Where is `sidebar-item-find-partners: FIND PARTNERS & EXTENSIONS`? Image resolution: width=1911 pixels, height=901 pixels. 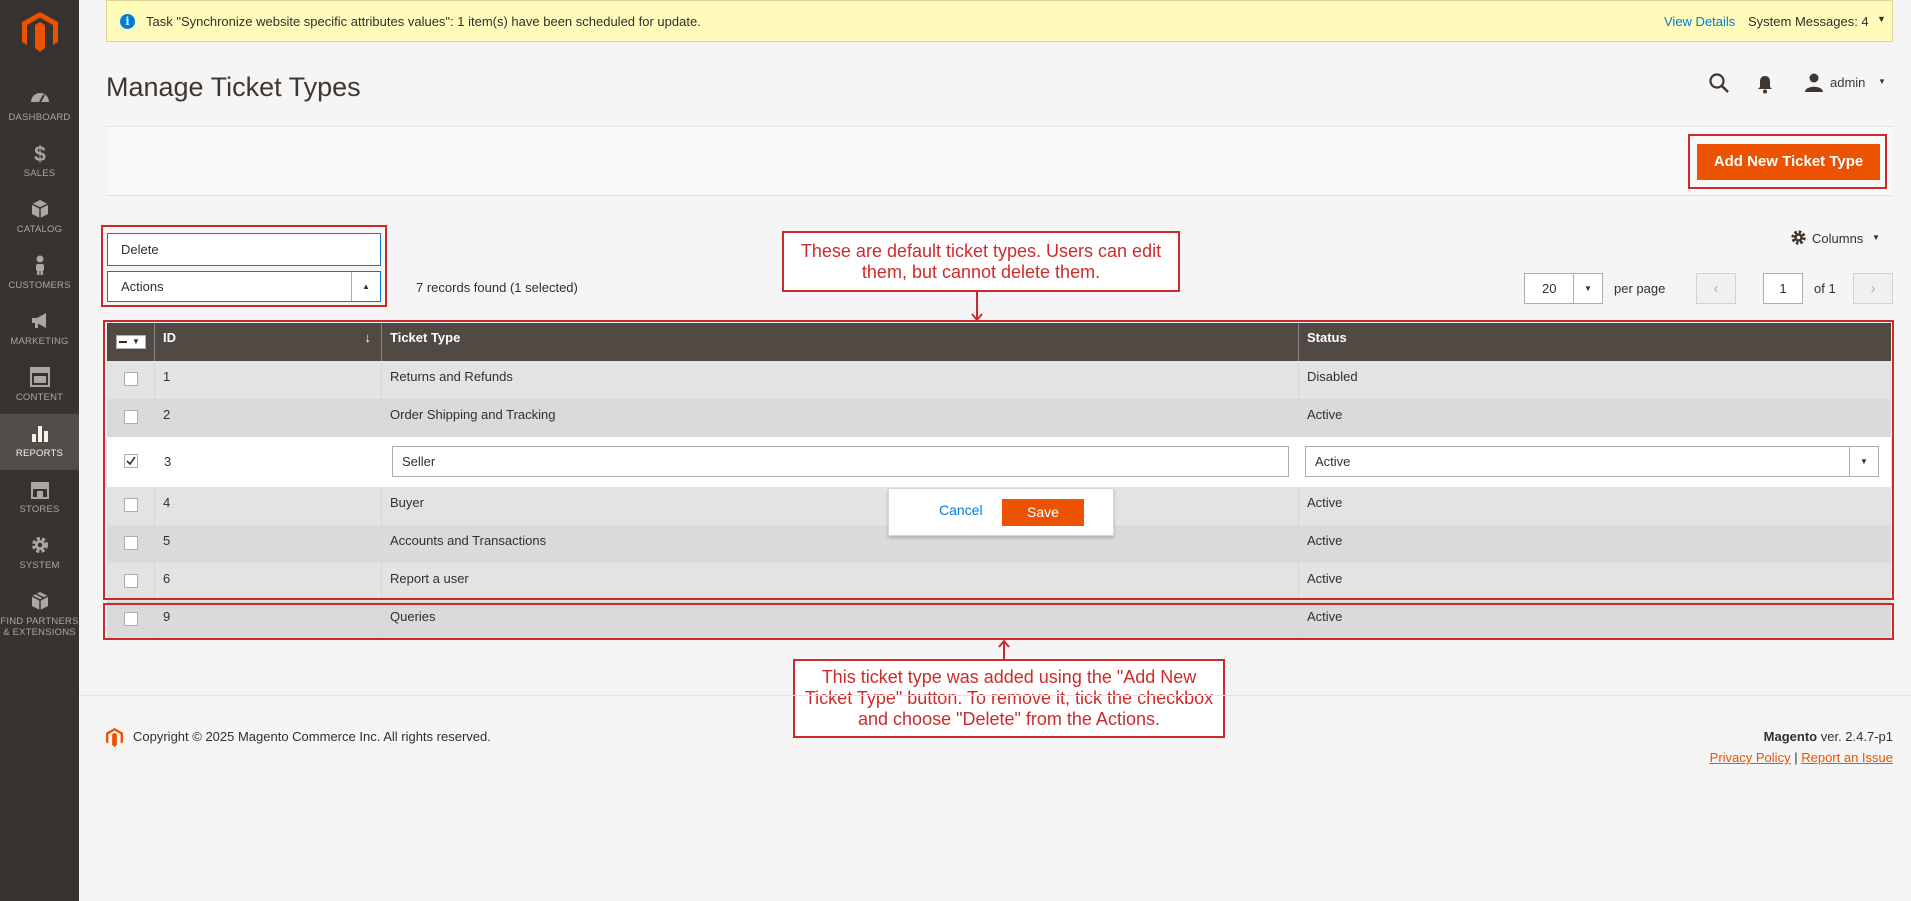 sidebar-item-find-partners: FIND PARTNERS & EXTENSIONS is located at coordinates (39, 614).